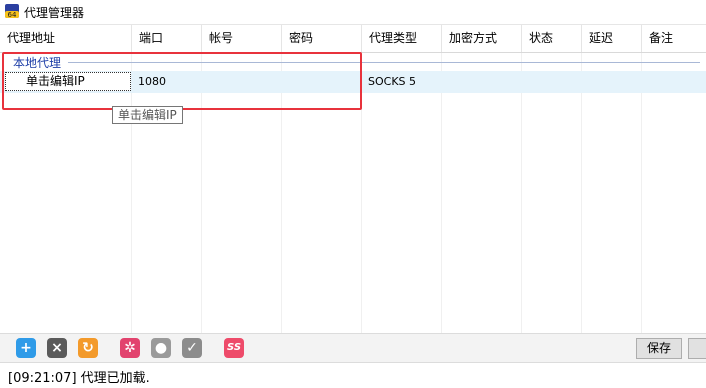  What do you see at coordinates (402, 38) in the screenshot?
I see `column-header-proxy-type: 代理类型` at bounding box center [402, 38].